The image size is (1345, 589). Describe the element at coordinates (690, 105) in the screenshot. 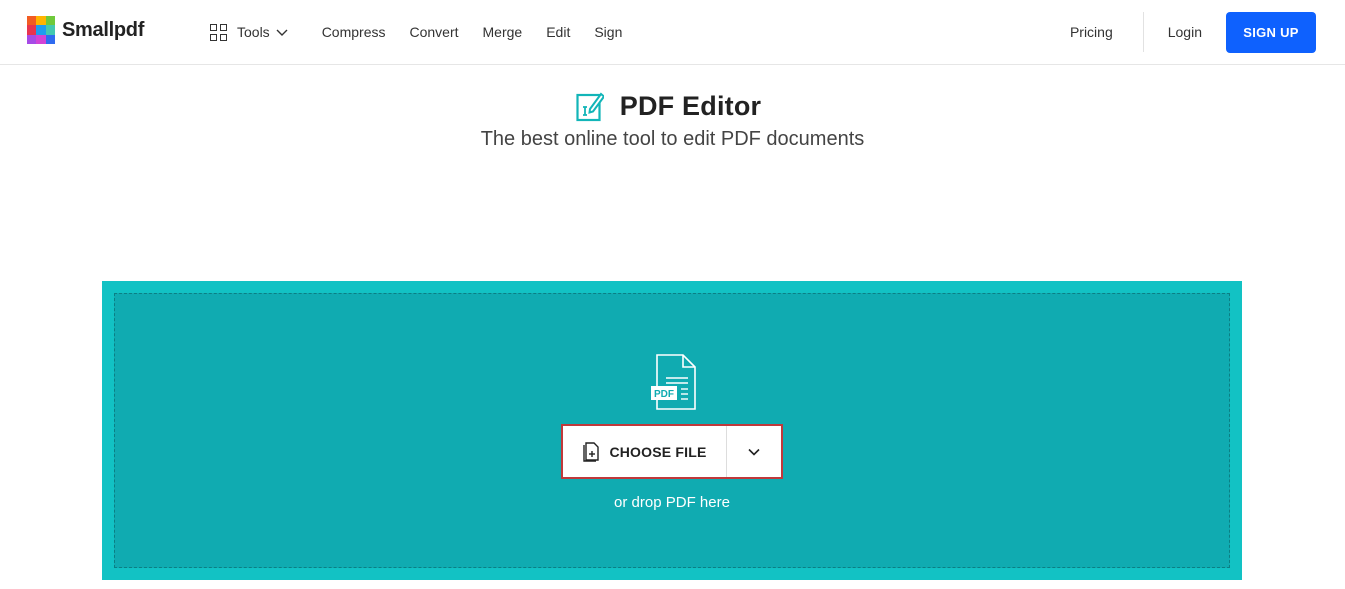

I see `page-title: PDF Editor` at that location.